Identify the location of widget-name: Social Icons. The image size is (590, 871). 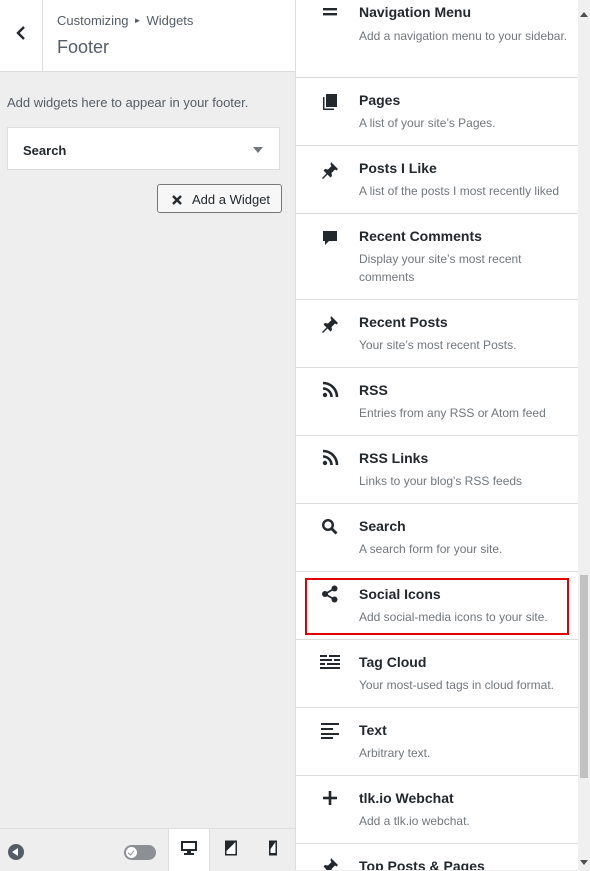
(400, 594).